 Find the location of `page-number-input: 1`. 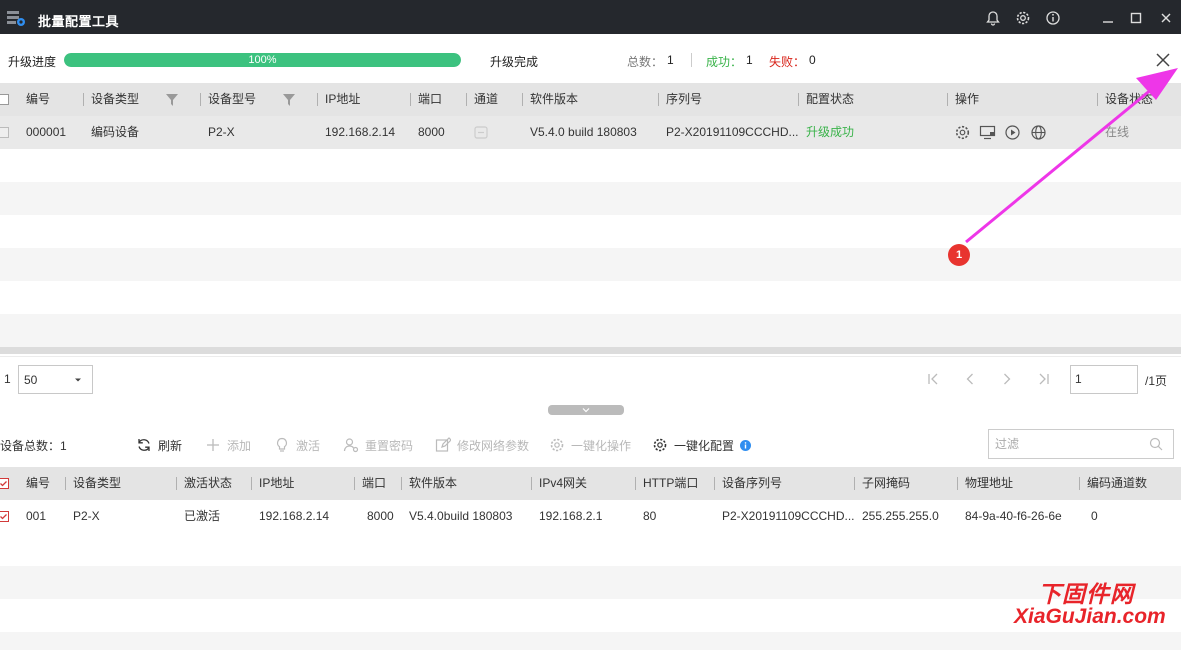

page-number-input: 1 is located at coordinates (1104, 379).